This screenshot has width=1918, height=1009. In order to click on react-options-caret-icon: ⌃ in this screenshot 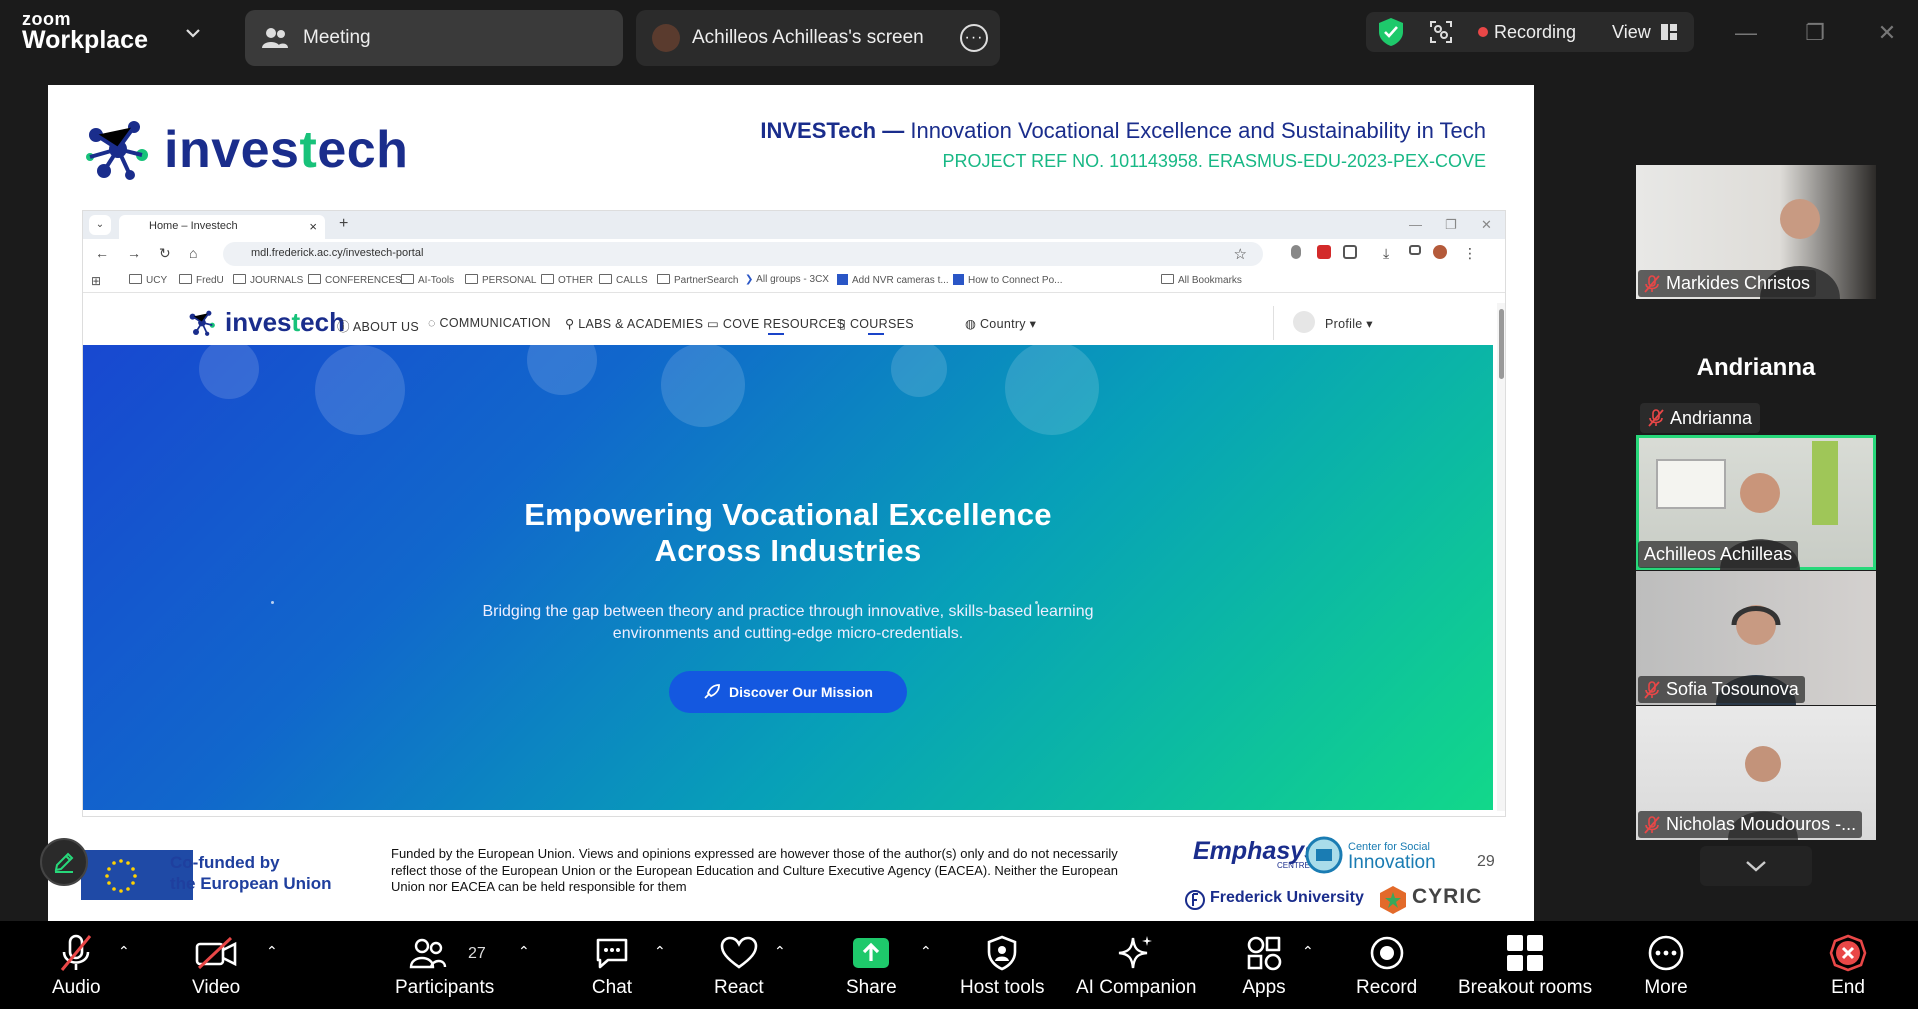, I will do `click(780, 951)`.